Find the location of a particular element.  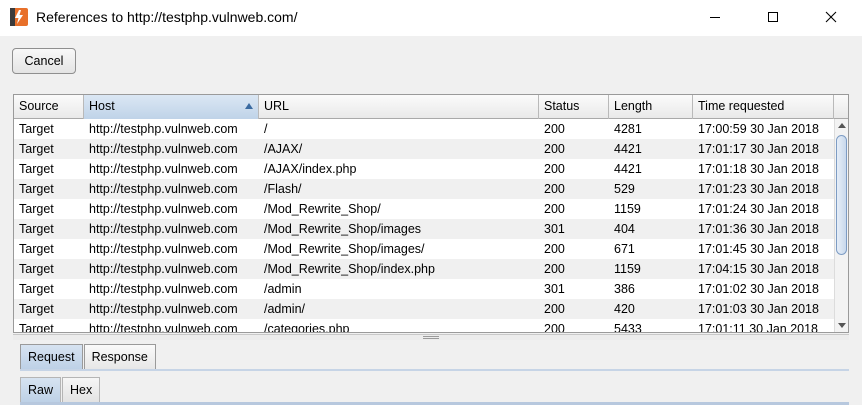

cell-url: /Mod_Rewrite_Shop/index.php is located at coordinates (349, 269).